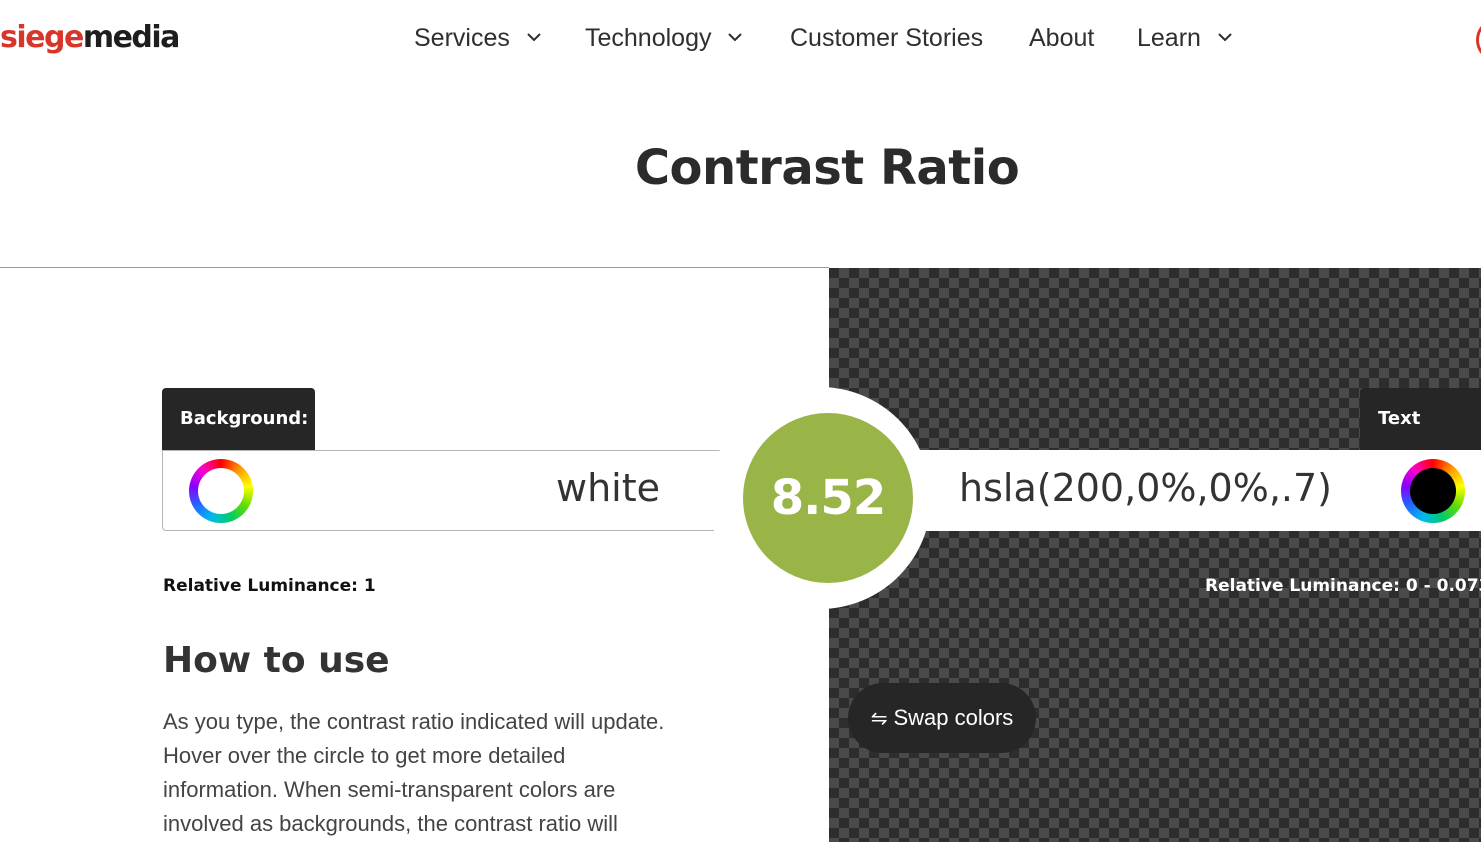 This screenshot has height=842, width=1481. Describe the element at coordinates (879, 719) in the screenshot. I see `swap-arrows-icon: ⇋` at that location.